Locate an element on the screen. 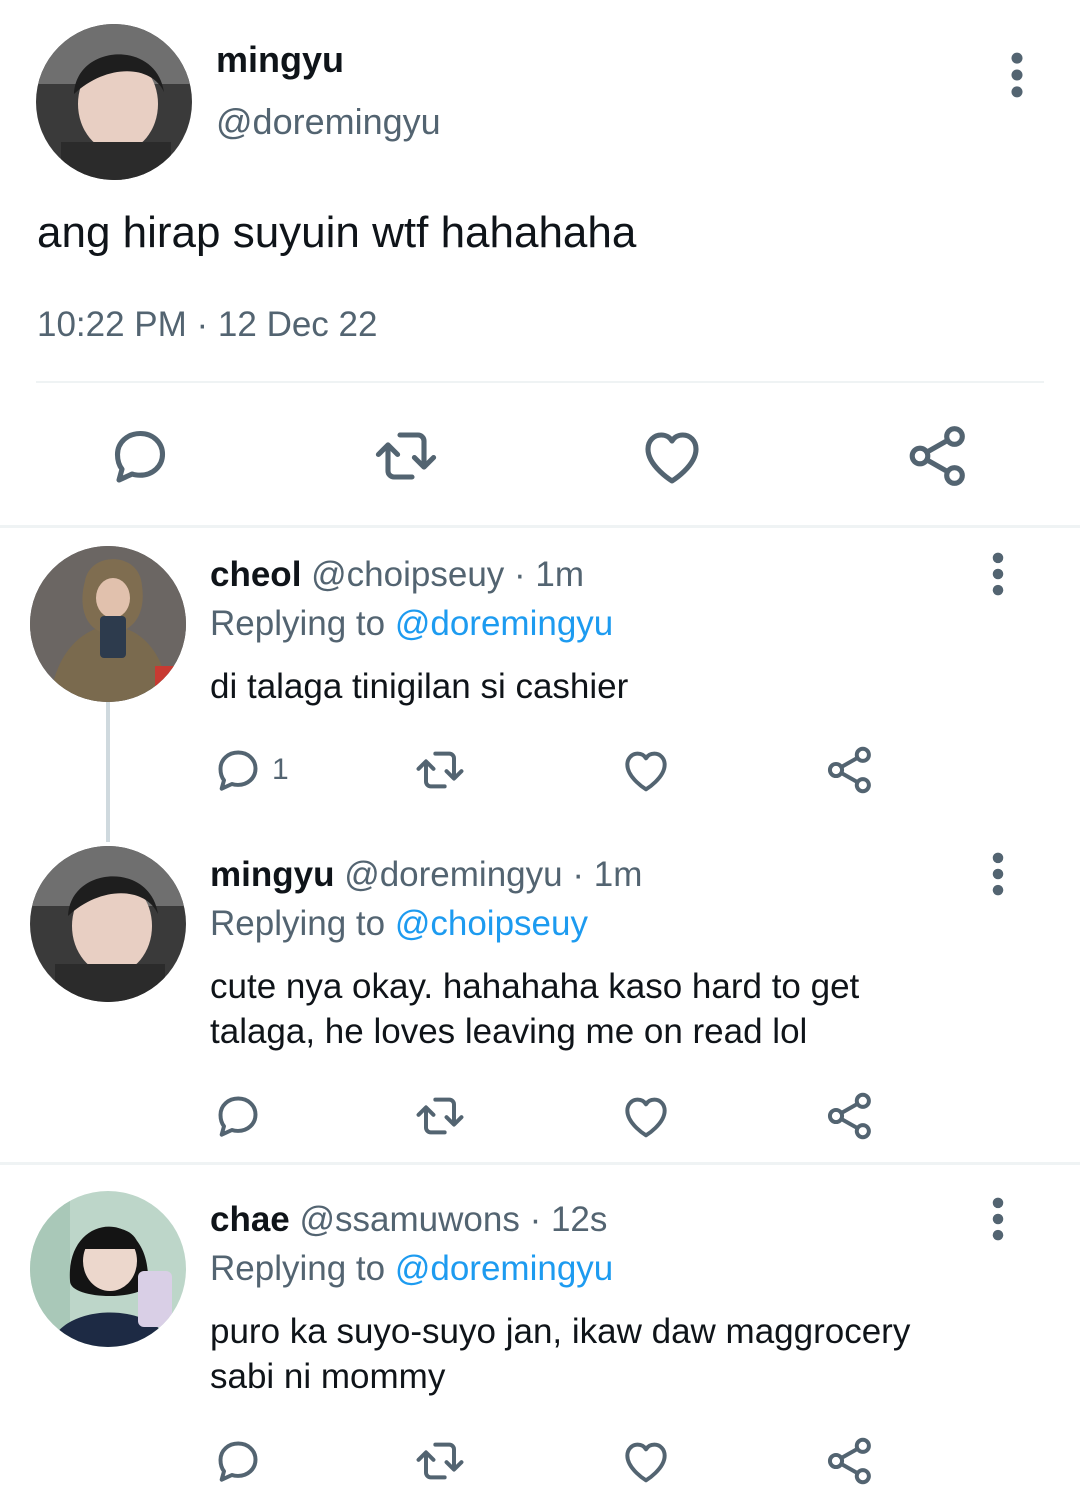 The image size is (1080, 1512). reply-header: mingyu @doremingyu · 1m is located at coordinates (426, 875).